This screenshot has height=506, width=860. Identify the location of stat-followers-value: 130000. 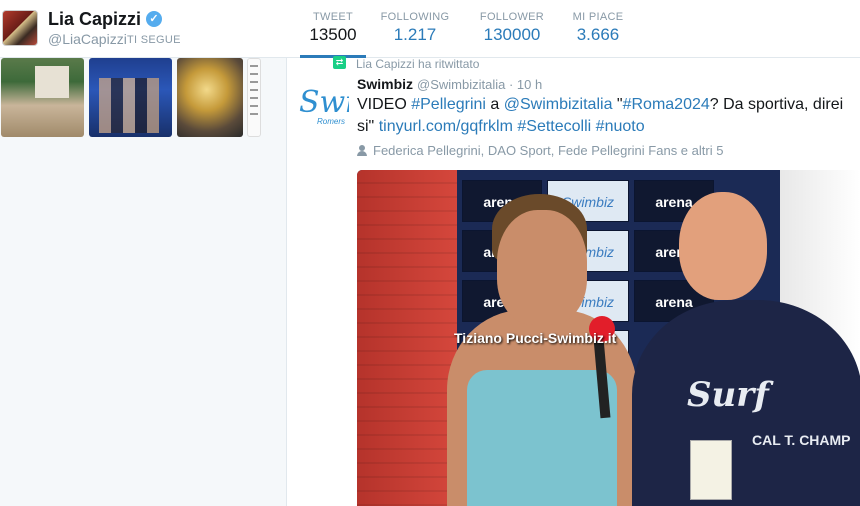
(512, 34).